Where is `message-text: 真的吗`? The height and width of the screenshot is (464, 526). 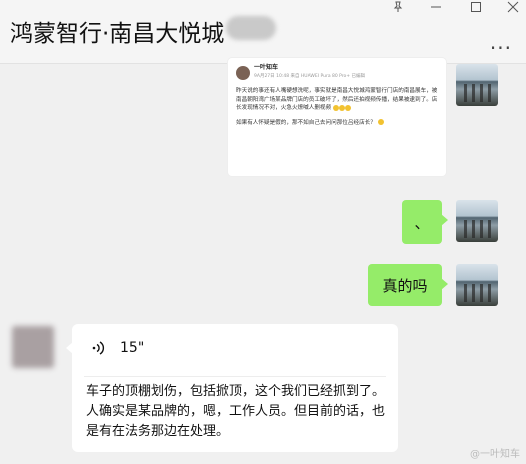
message-text: 真的吗 is located at coordinates (405, 285).